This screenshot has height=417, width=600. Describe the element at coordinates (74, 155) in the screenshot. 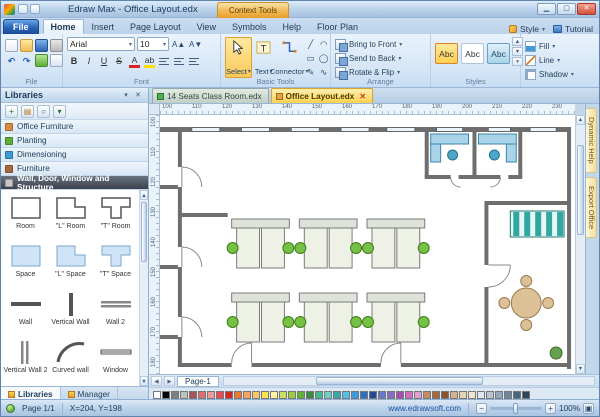

I see `library-section-dimensioning: Dimensioning` at that location.